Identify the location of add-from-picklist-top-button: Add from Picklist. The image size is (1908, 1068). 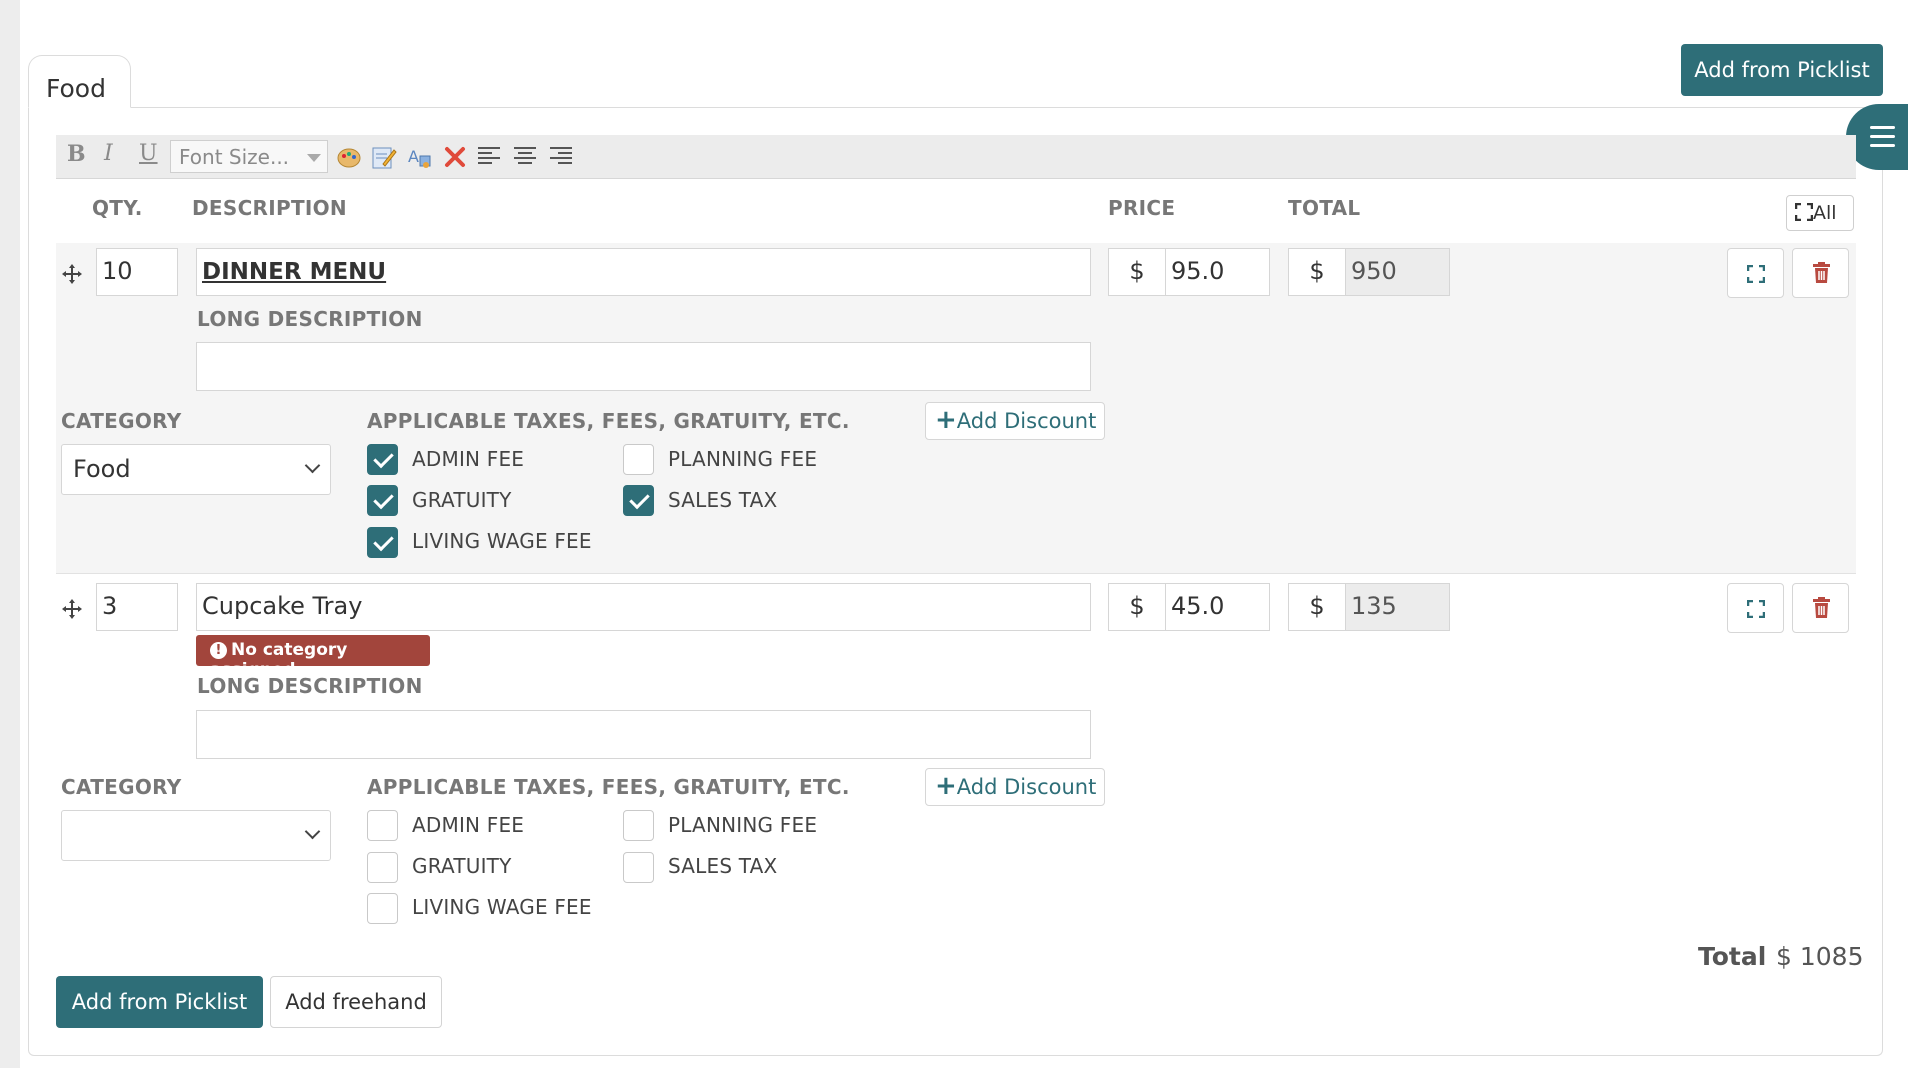
(1782, 70).